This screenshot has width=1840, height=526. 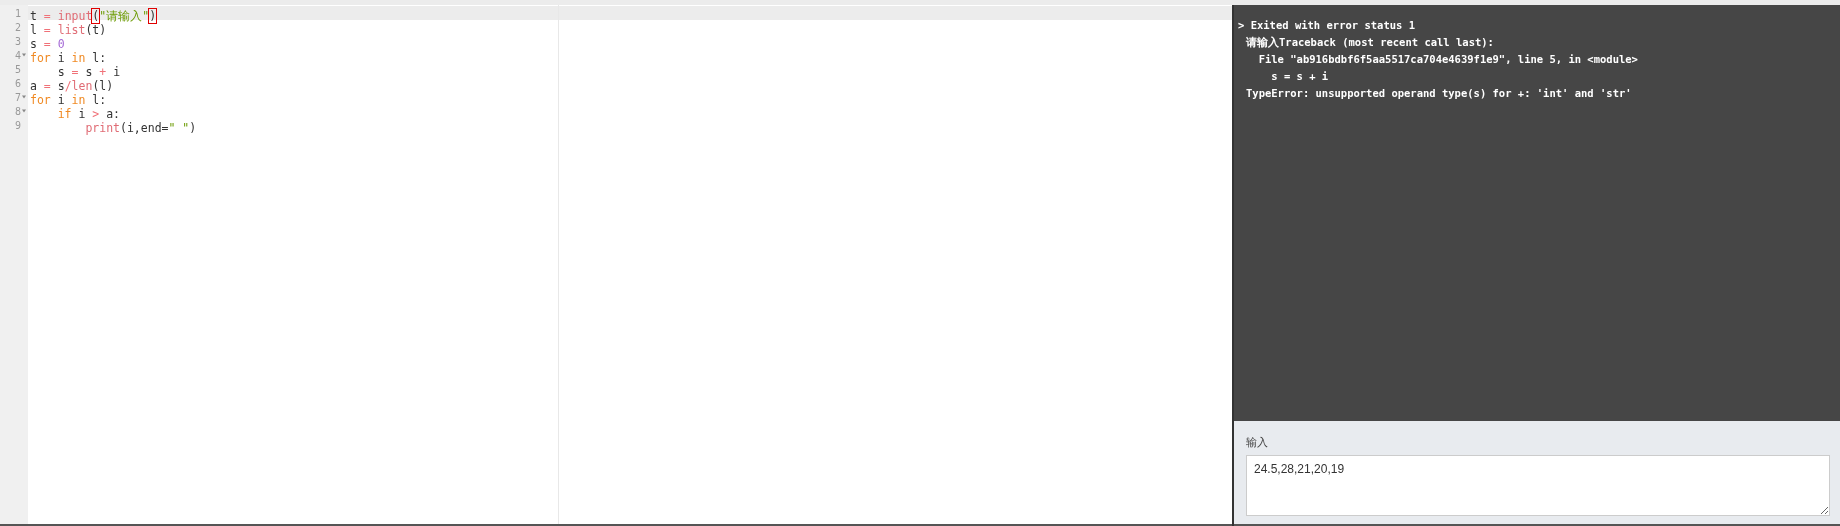 What do you see at coordinates (17, 69) in the screenshot?
I see `line-number: 5` at bounding box center [17, 69].